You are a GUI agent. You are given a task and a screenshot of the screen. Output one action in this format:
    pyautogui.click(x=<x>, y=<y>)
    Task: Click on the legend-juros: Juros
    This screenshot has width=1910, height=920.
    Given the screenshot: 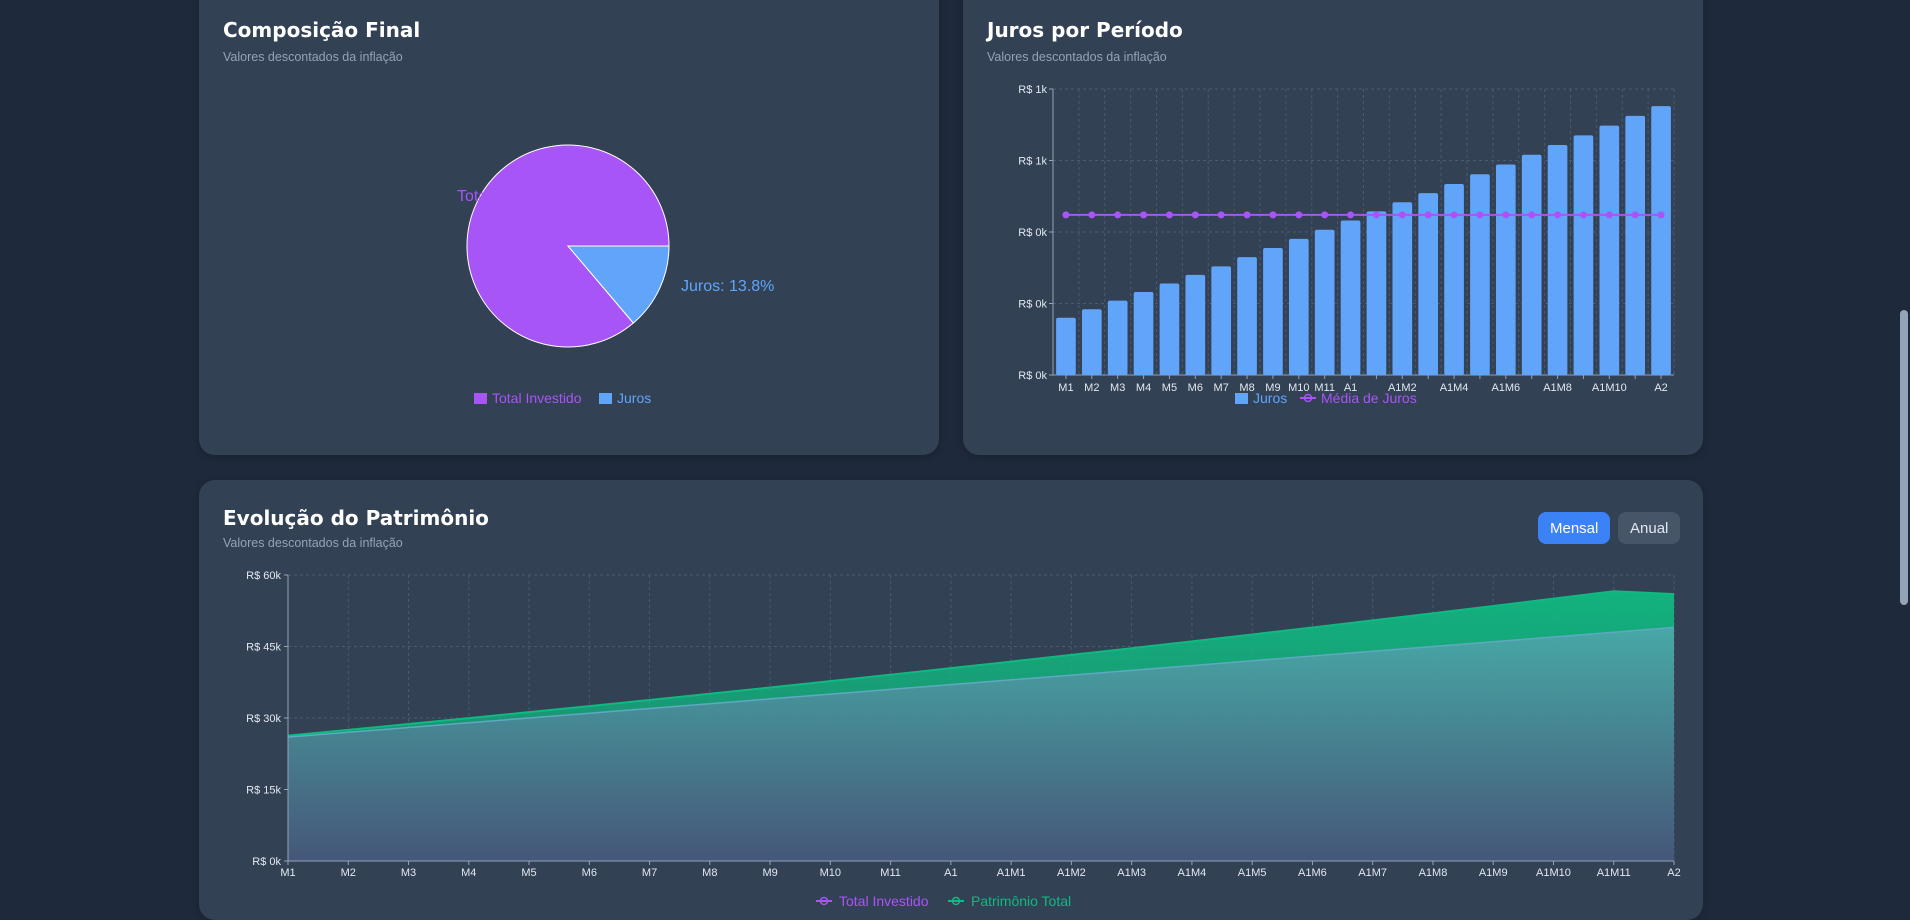 What is the action you would take?
    pyautogui.click(x=625, y=398)
    